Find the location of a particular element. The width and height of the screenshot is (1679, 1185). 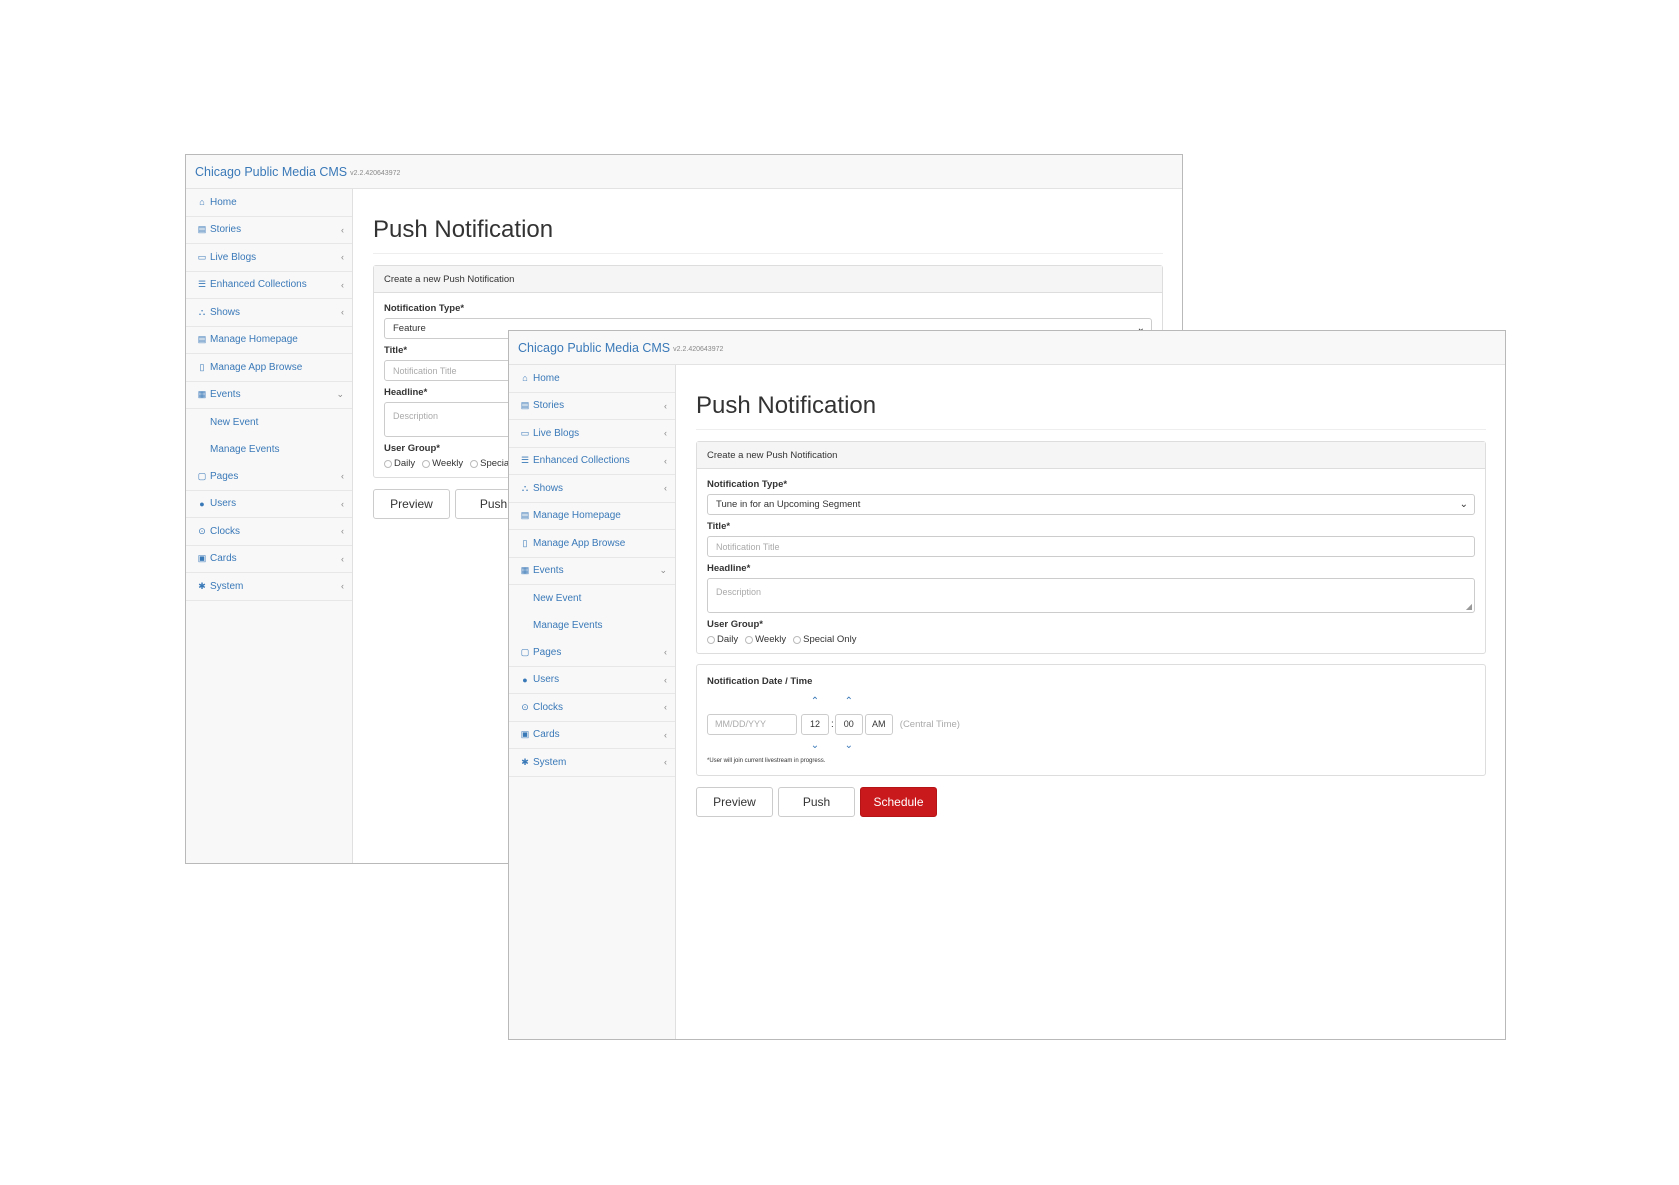

user-group-label: User Group* is located at coordinates (735, 624).